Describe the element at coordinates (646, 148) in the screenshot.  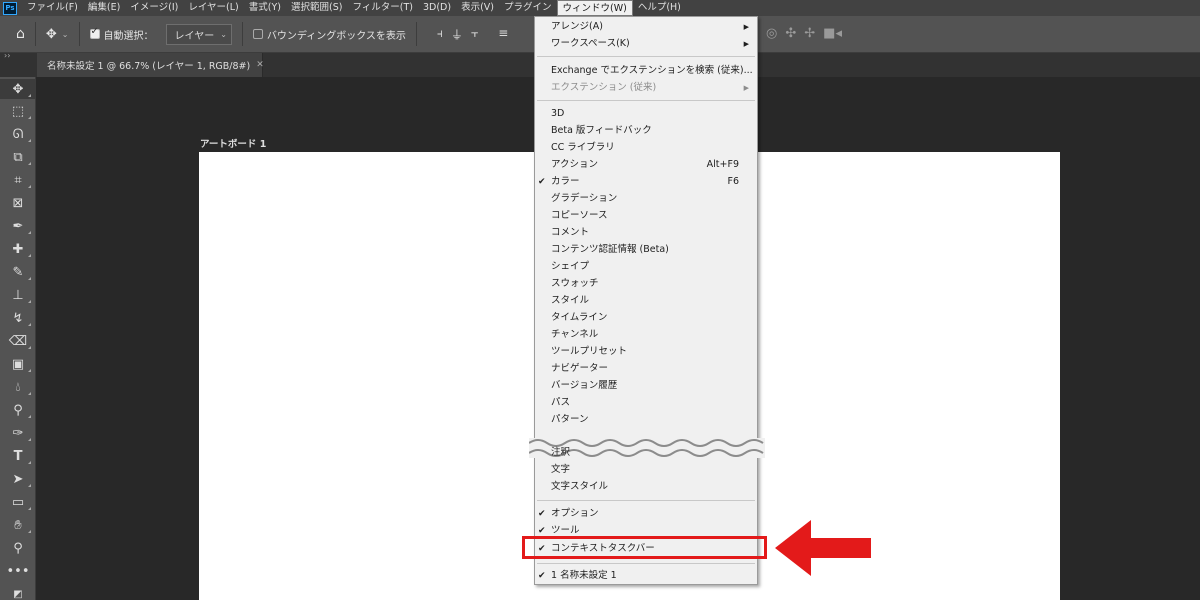
I see `menu-item-cc-libraries: CC ライブラリ` at that location.